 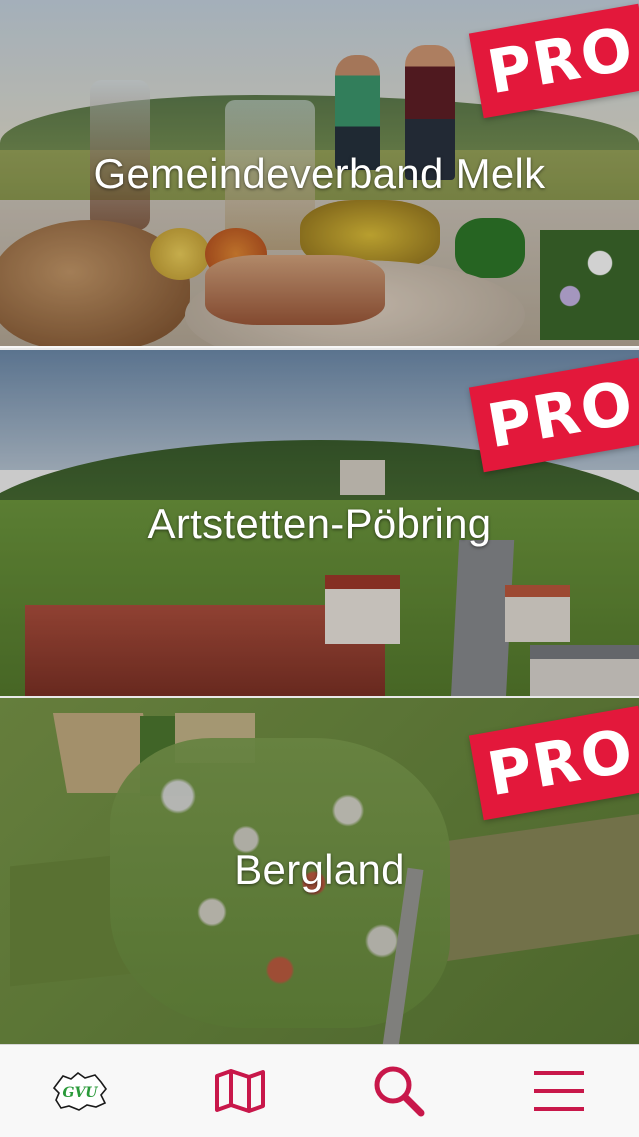 I want to click on map-icon, so click(x=239, y=1091).